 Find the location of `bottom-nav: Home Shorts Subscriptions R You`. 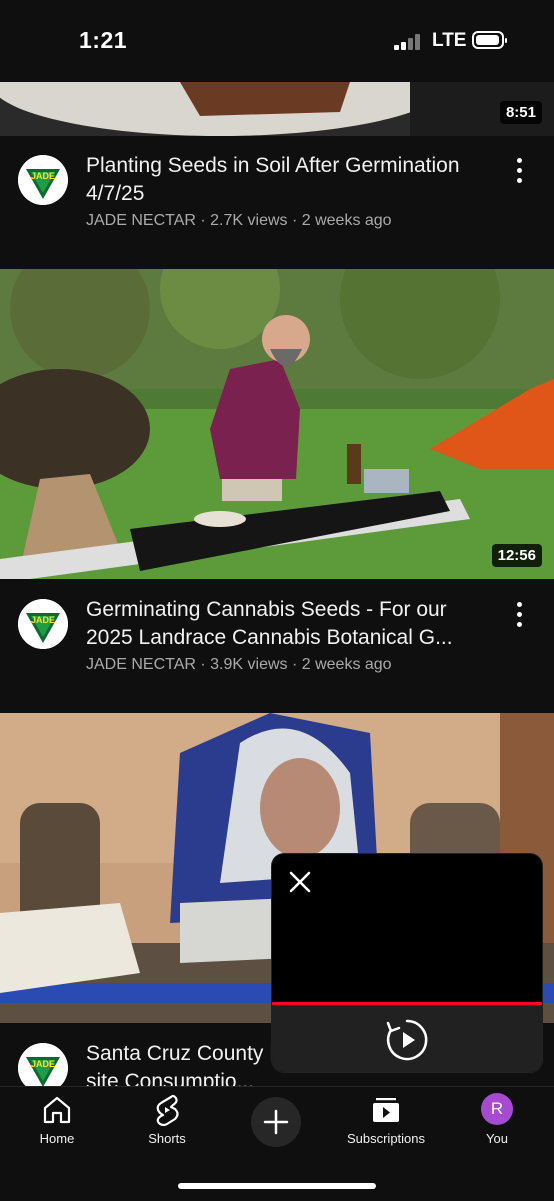

bottom-nav: Home Shorts Subscriptions R You is located at coordinates (277, 1143).